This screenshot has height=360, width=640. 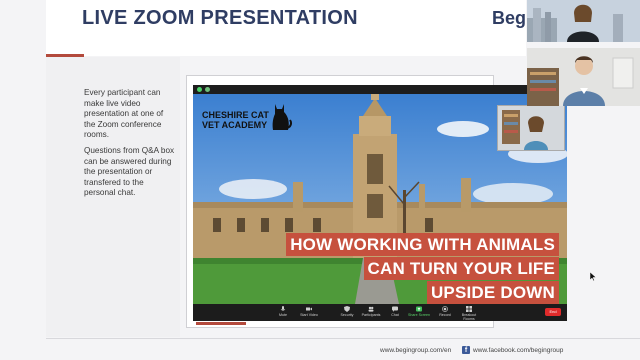 What do you see at coordinates (371, 315) in the screenshot?
I see `toolbar-label: Participants` at bounding box center [371, 315].